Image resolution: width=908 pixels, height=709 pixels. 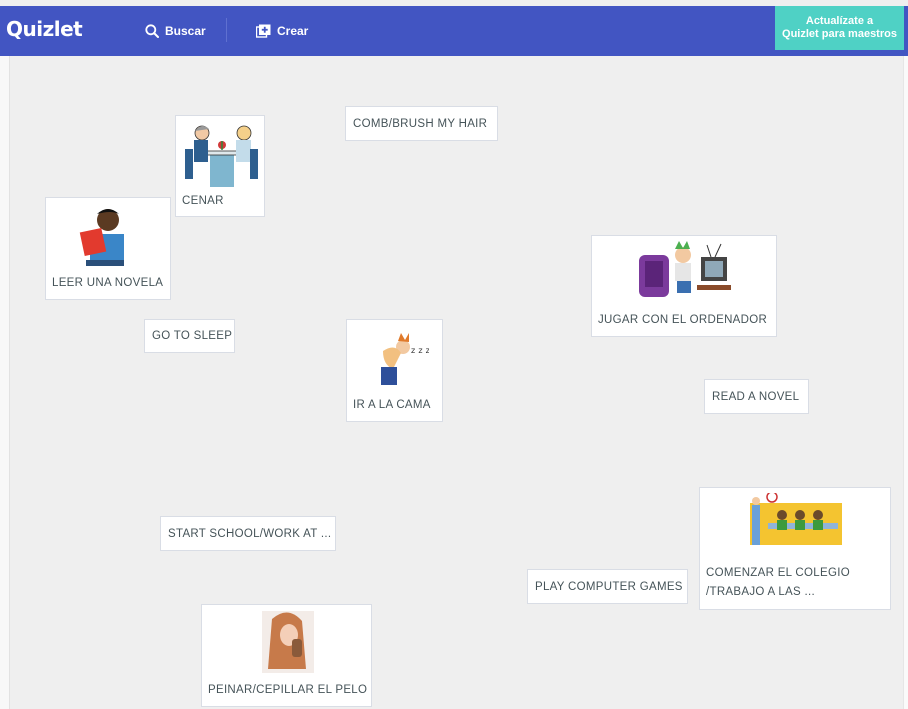 I want to click on sleepy-man-image: z z z, so click(x=405, y=359).